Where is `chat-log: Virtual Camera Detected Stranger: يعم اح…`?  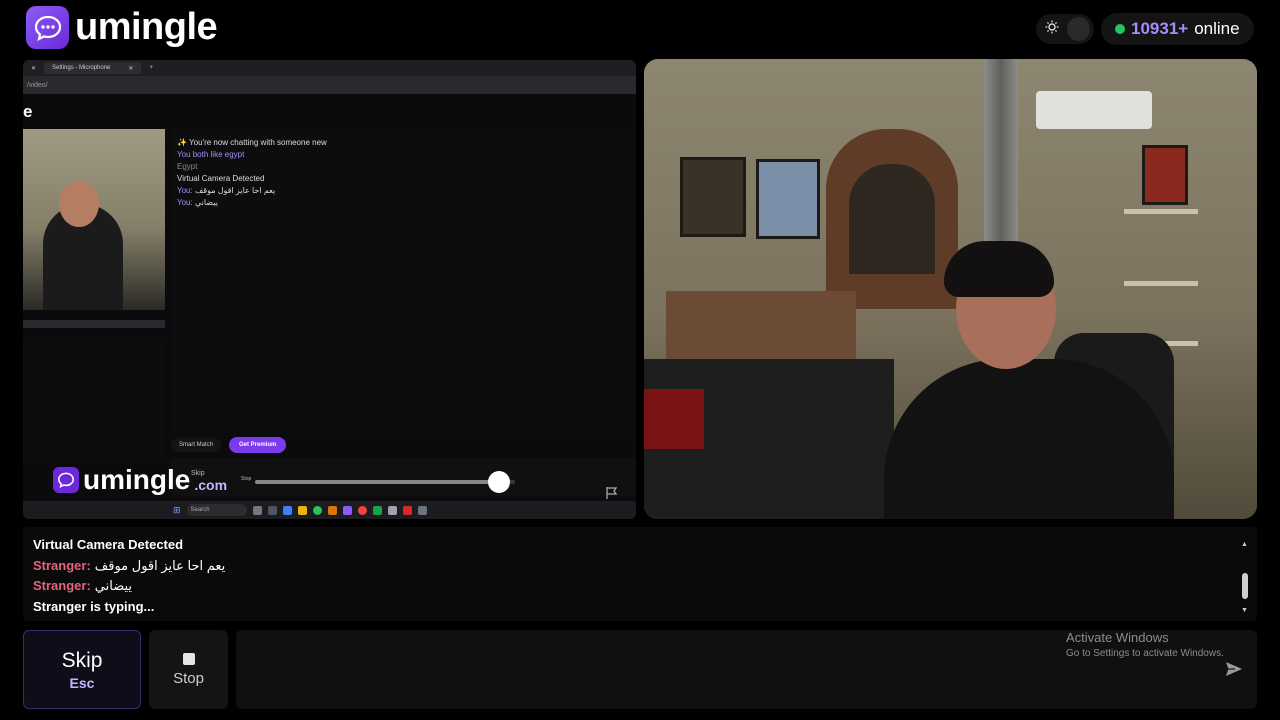 chat-log: Virtual Camera Detected Stranger: يعم اح… is located at coordinates (640, 574).